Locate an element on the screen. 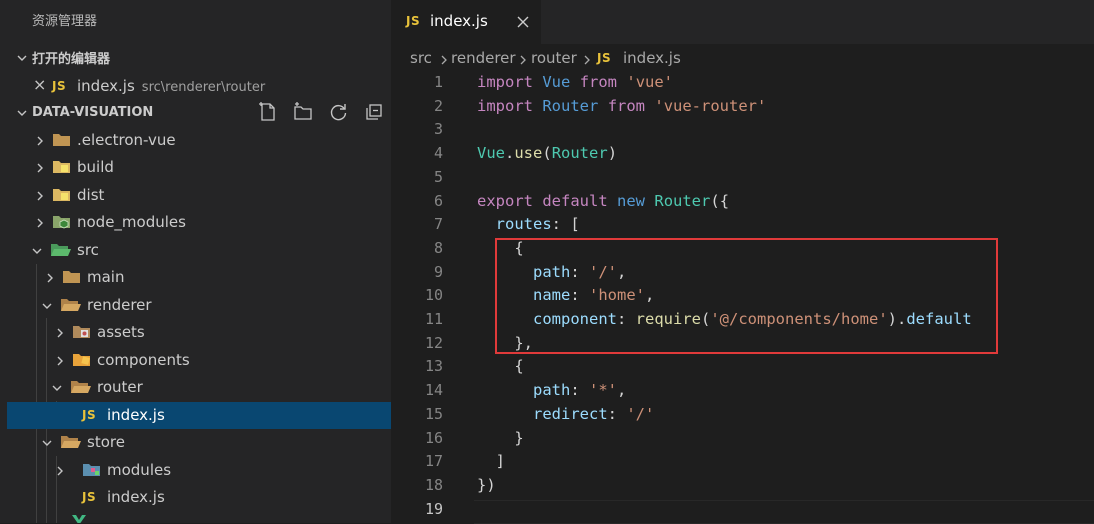  code-token: { is located at coordinates (500, 366).